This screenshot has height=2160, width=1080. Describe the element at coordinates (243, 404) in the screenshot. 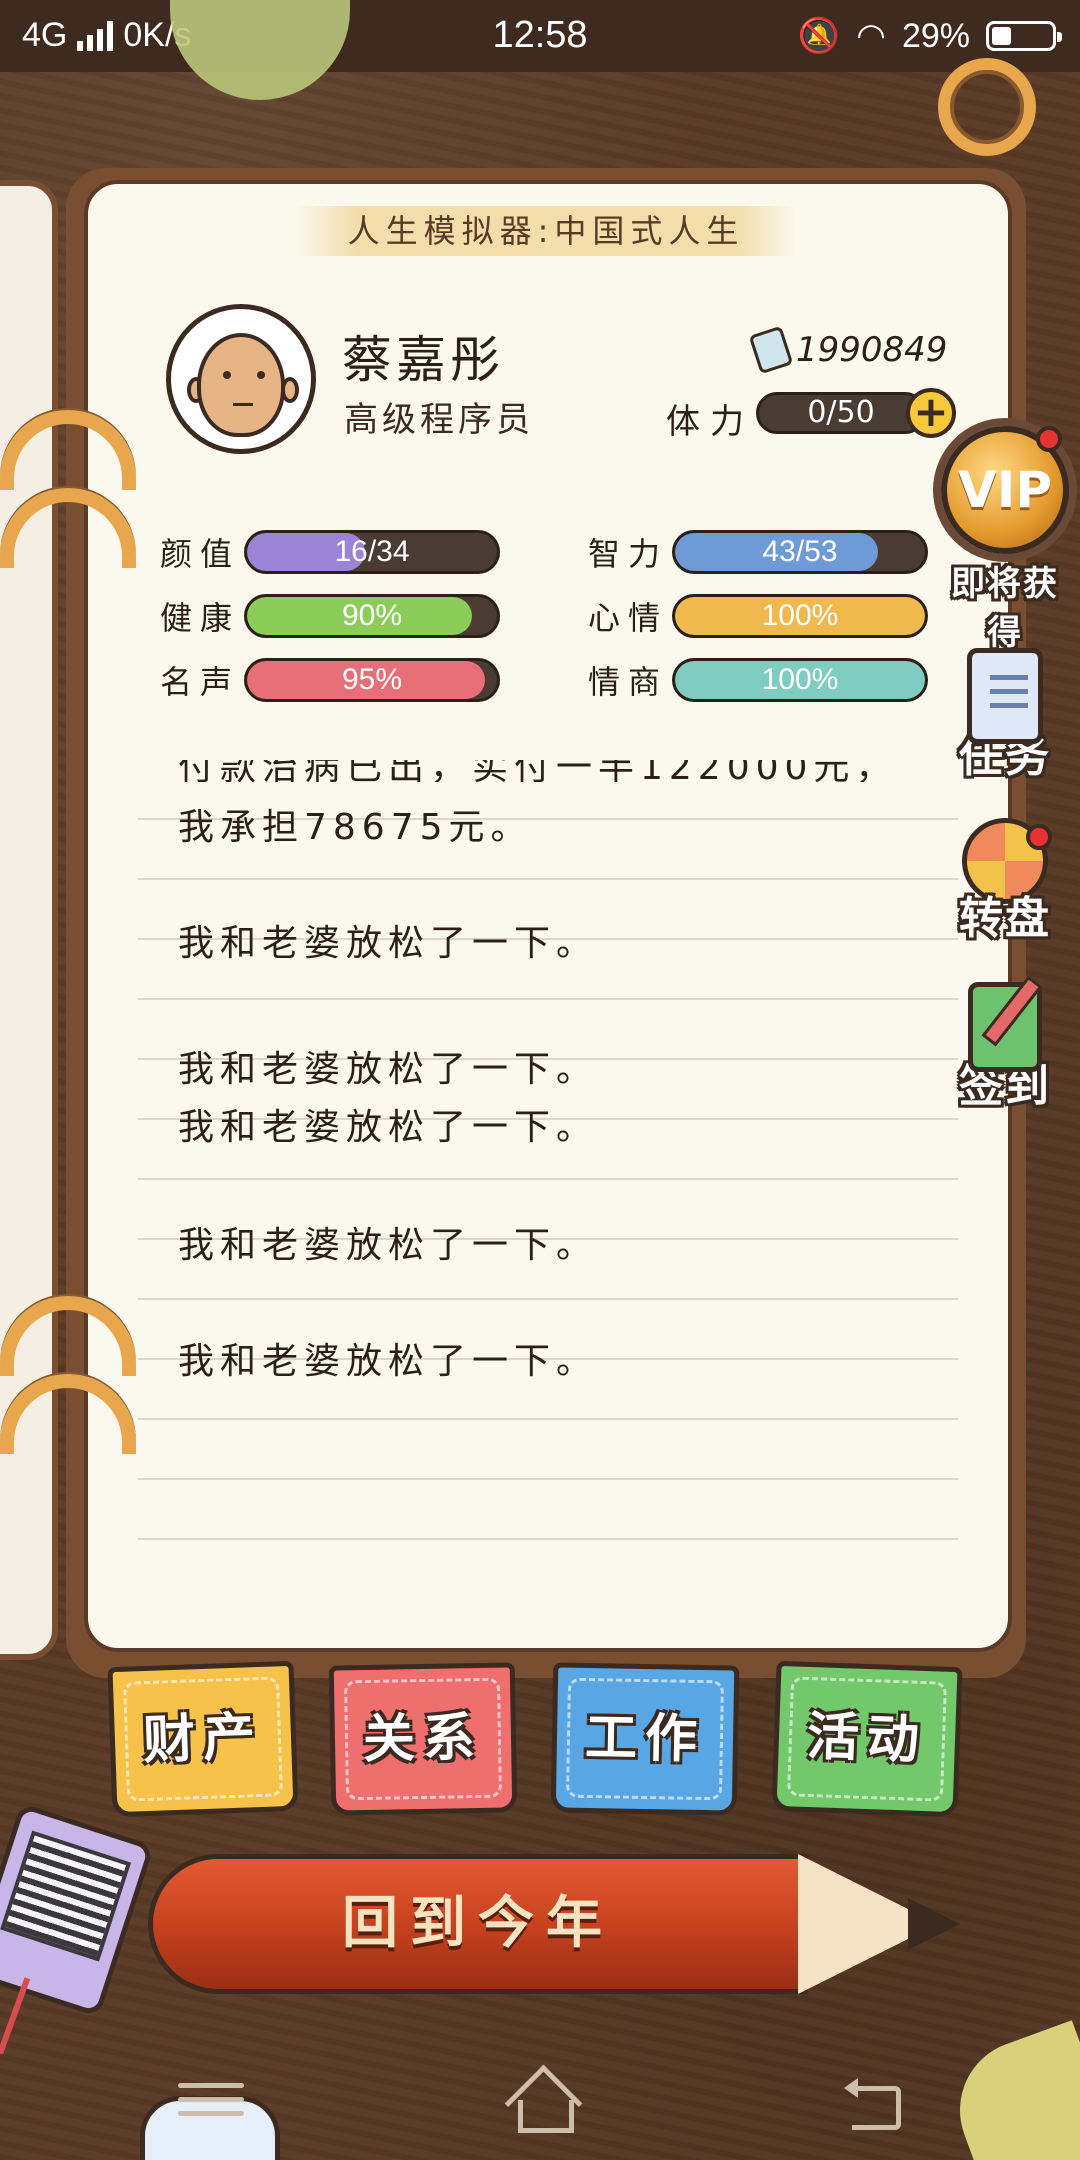

I see `avatar-mouth` at that location.